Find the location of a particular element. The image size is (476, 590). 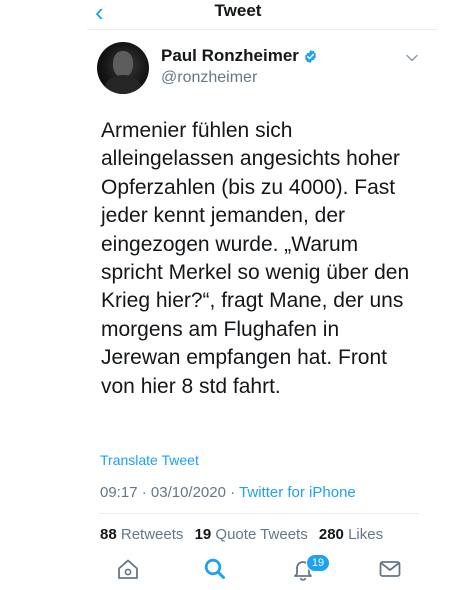

quote-tweets-stat: 19 Quote Tweets is located at coordinates (251, 534).